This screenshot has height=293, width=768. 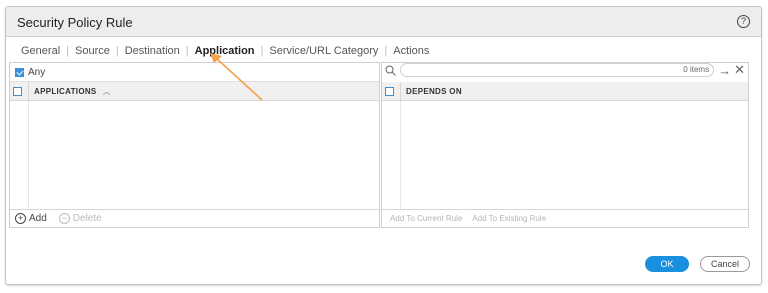 I want to click on annotation-arrow-icon, so click(x=236, y=77).